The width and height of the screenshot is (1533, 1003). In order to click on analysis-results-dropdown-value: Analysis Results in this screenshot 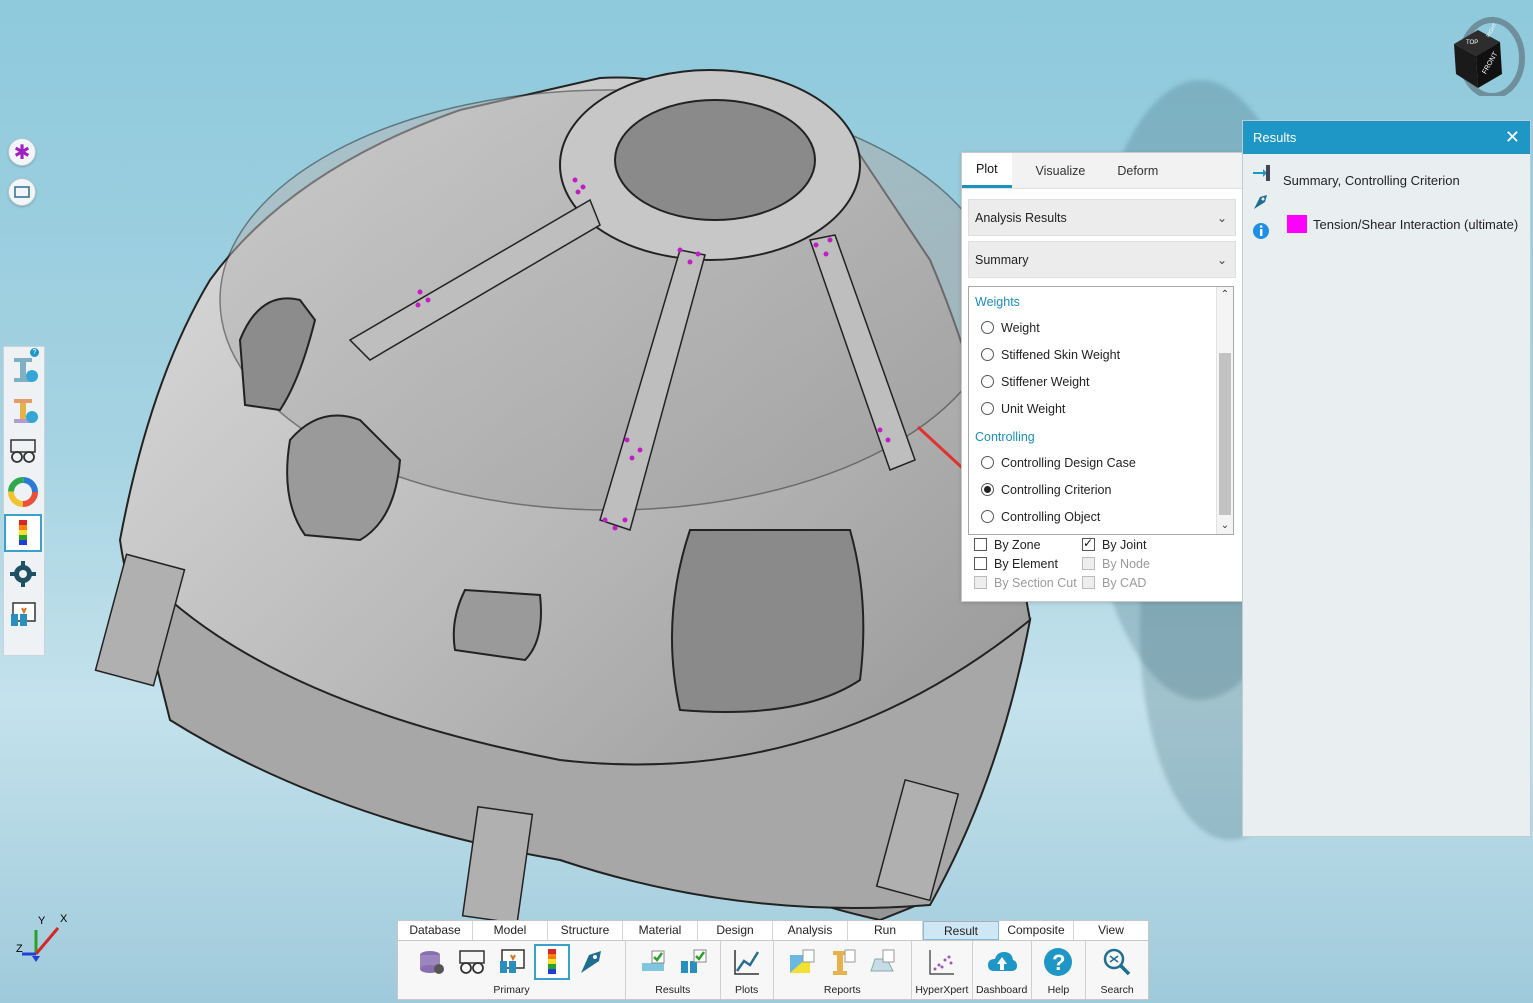, I will do `click(1021, 217)`.